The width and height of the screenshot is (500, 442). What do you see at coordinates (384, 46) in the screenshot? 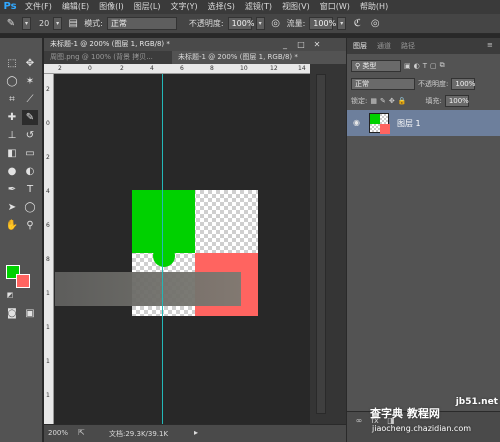
I see `tab-channels: 通道` at bounding box center [384, 46].